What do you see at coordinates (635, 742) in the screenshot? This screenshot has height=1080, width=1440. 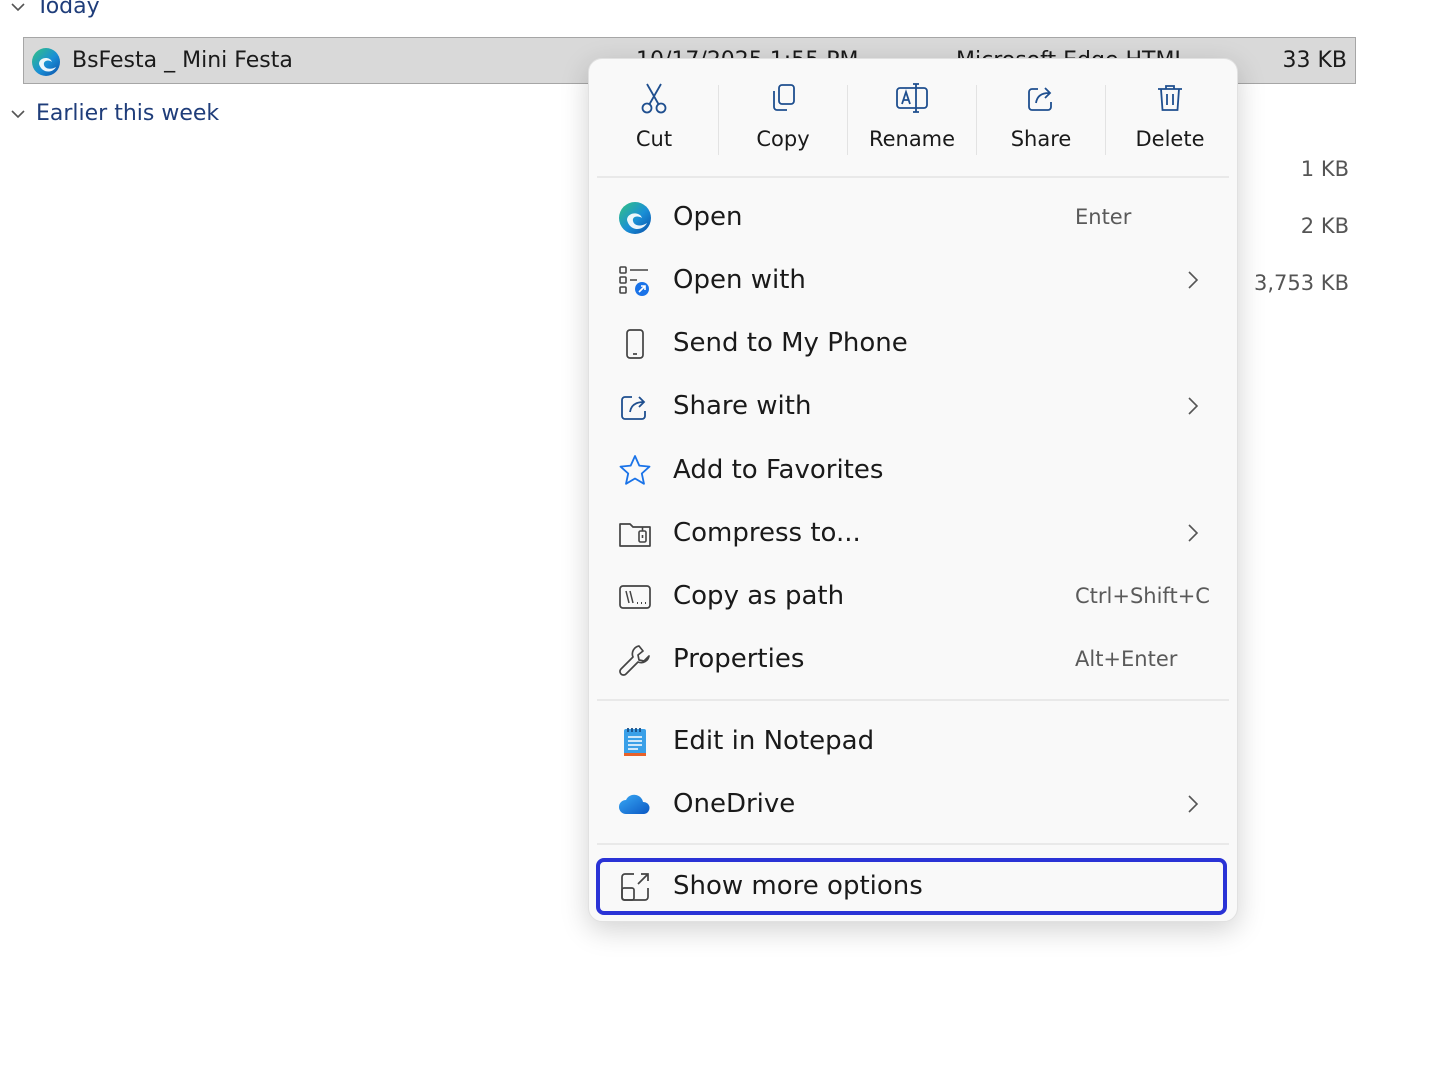 I see `notepad-icon` at bounding box center [635, 742].